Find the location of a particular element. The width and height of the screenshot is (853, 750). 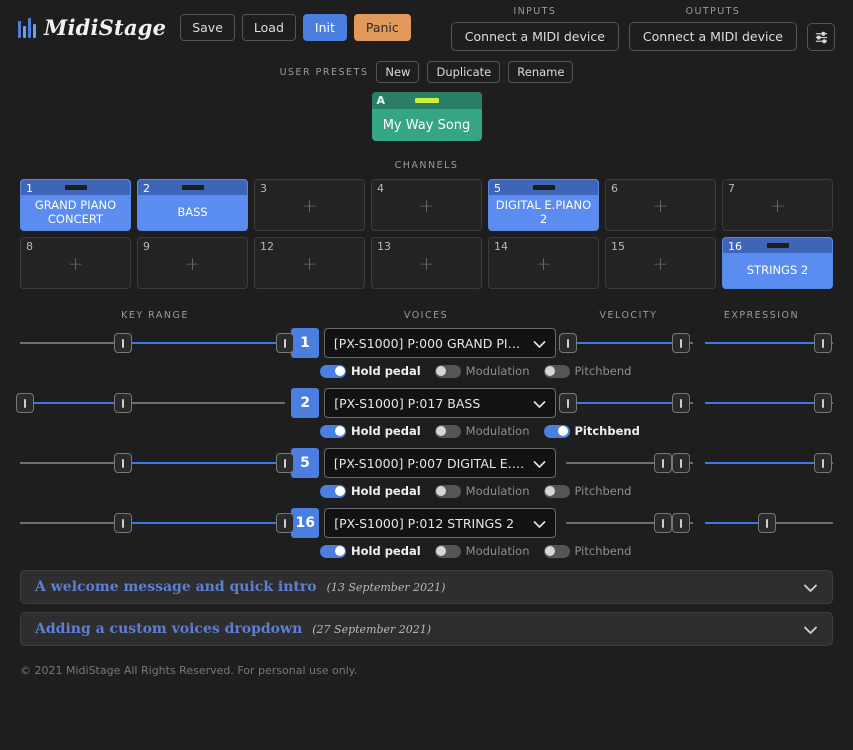

save-button: Save is located at coordinates (207, 27).